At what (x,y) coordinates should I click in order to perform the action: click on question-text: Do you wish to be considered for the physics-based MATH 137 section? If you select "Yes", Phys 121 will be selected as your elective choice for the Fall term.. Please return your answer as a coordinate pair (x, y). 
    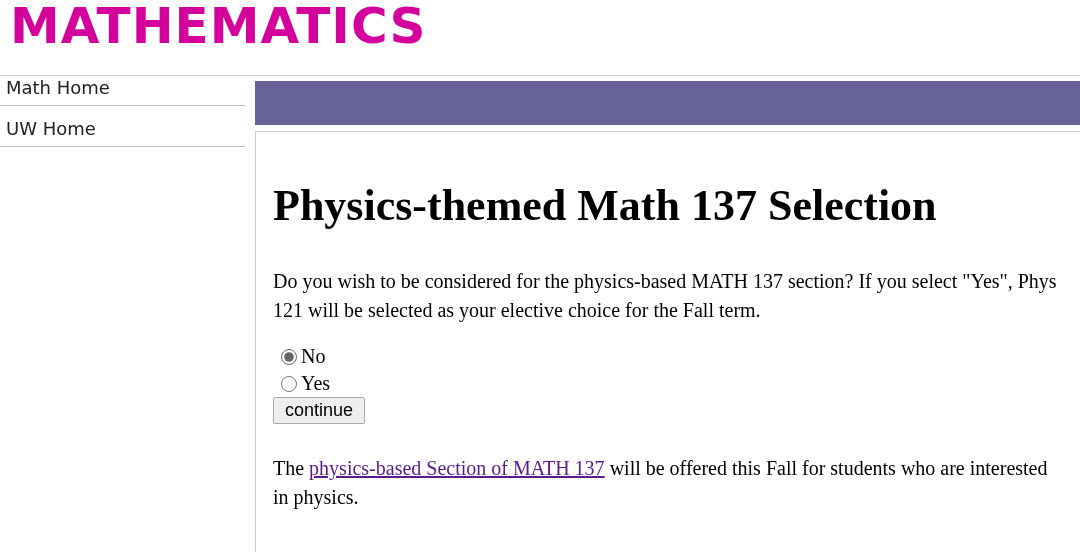
    Looking at the image, I should click on (665, 296).